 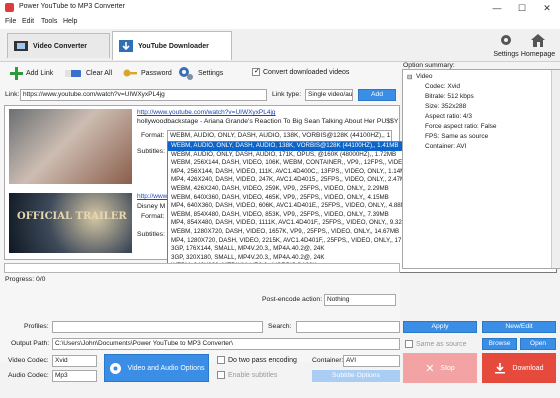 I want to click on download-label: Download, so click(x=528, y=368).